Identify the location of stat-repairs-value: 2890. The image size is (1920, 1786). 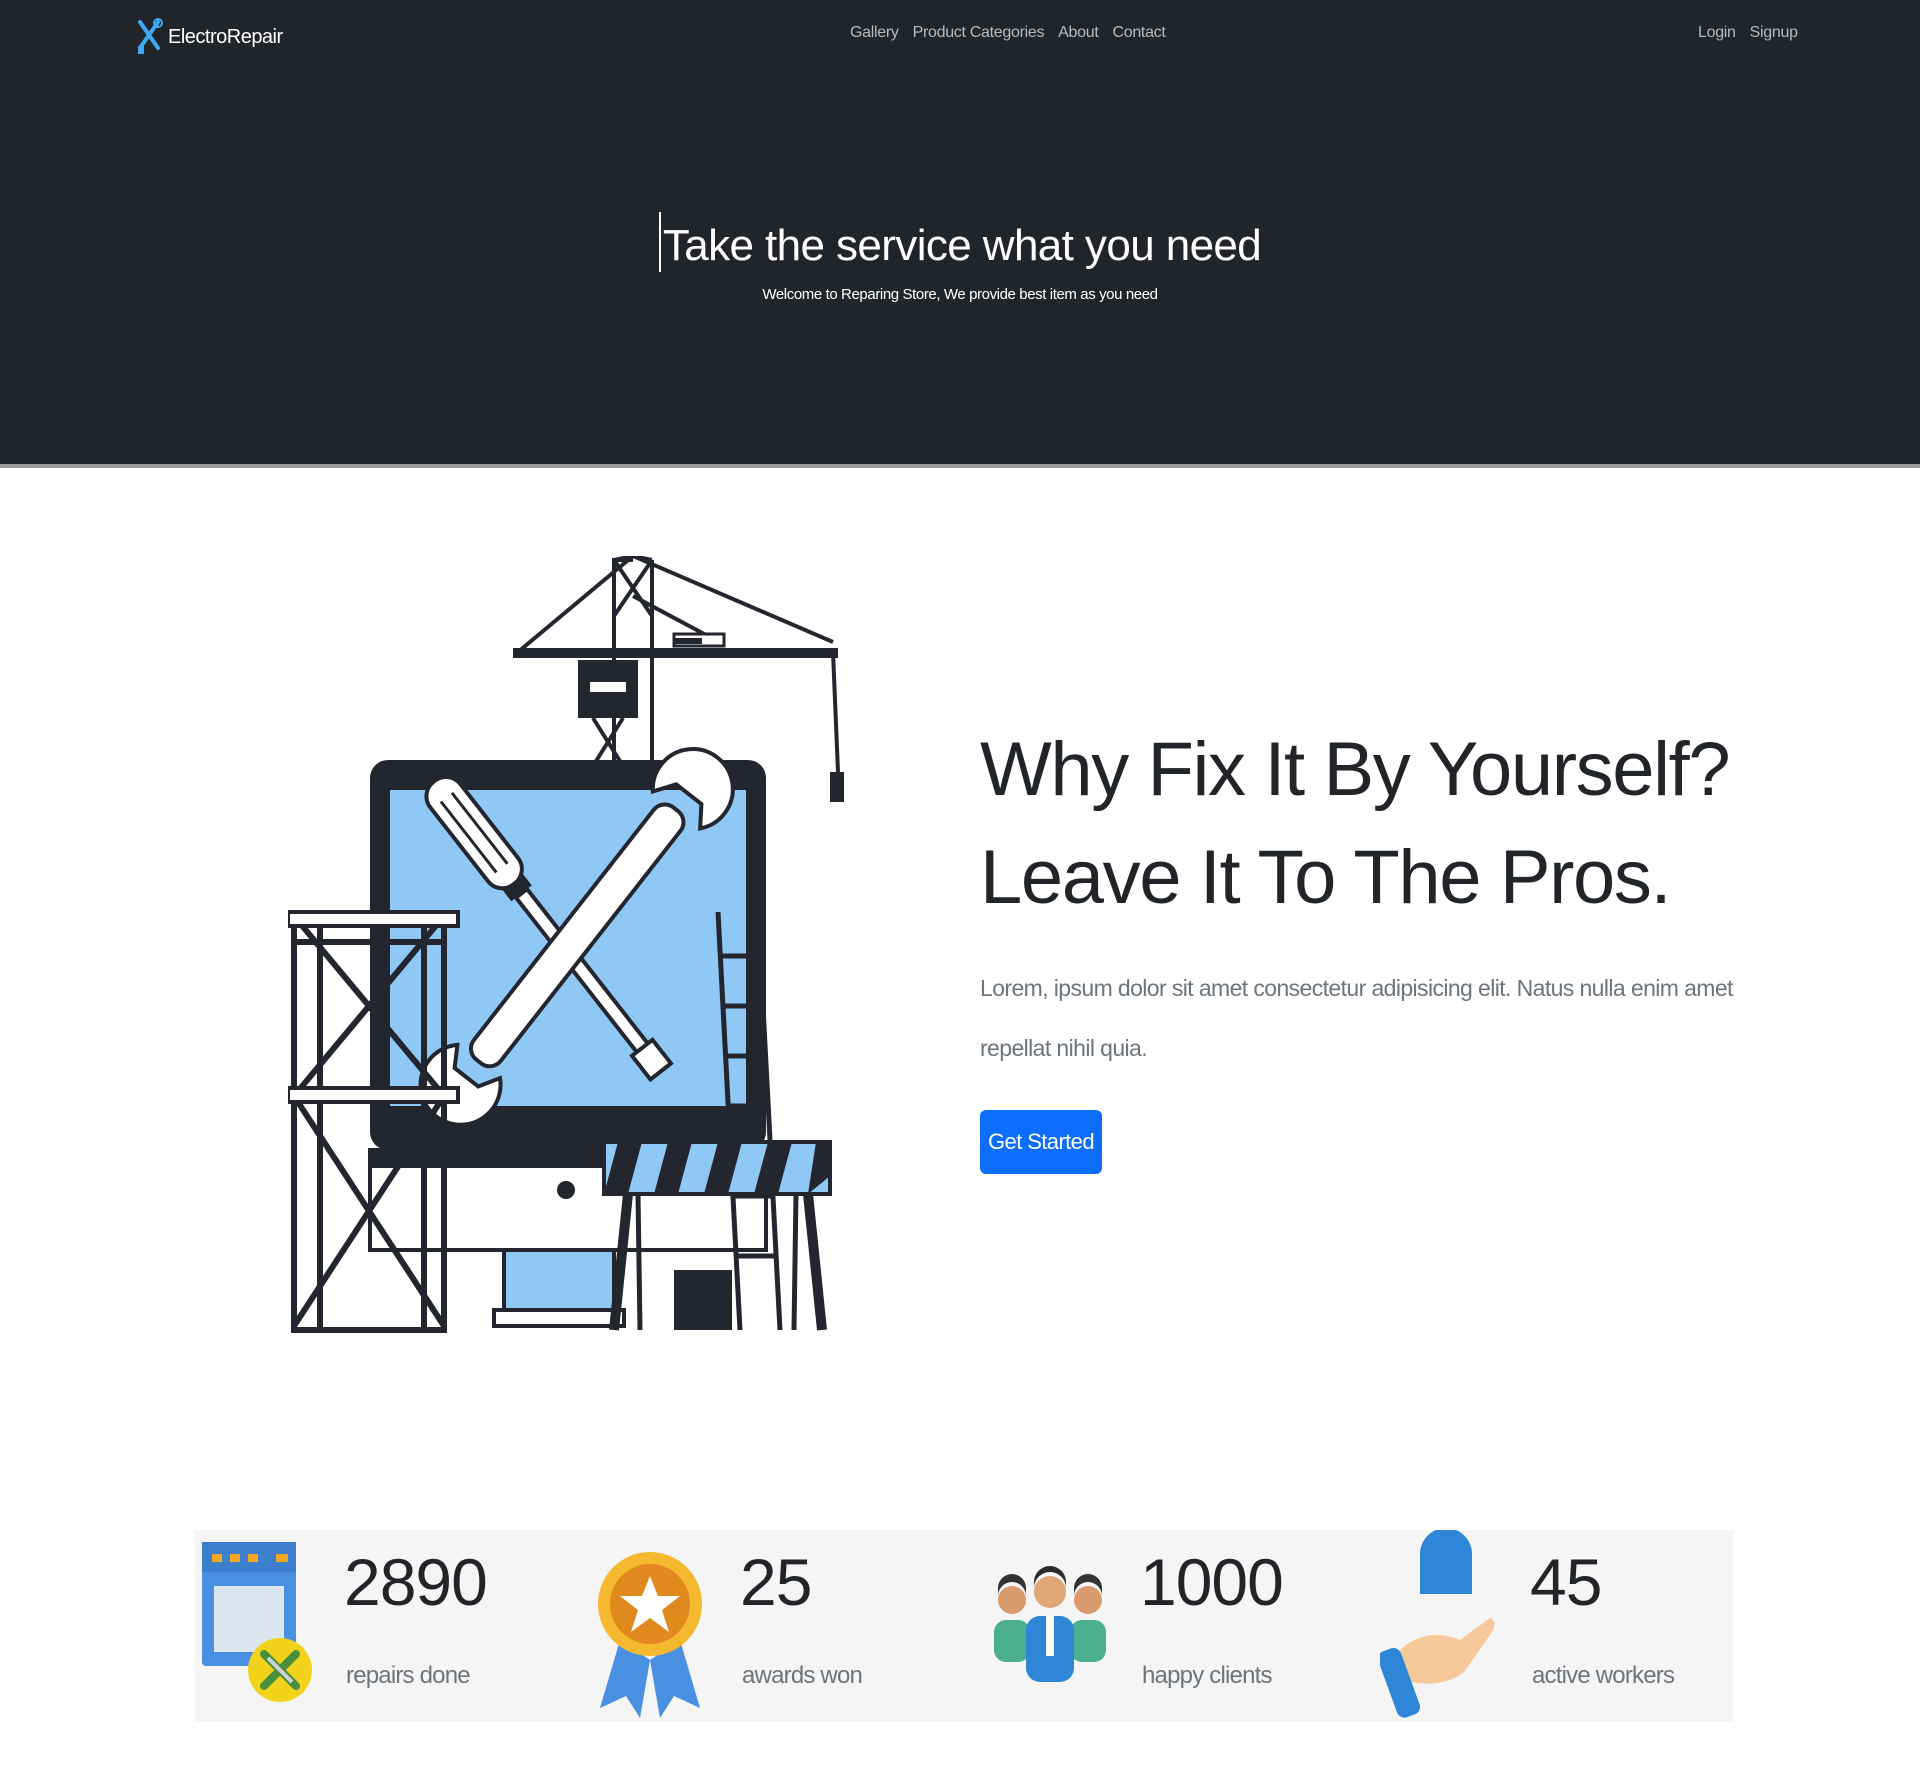
(416, 1582).